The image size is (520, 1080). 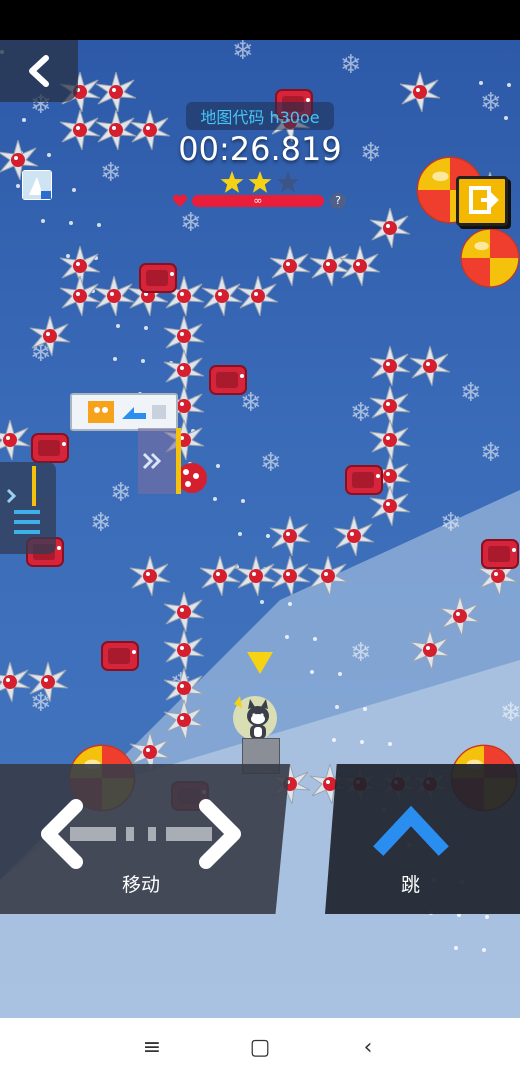 I want to click on beach-ball-icon, so click(x=490, y=258).